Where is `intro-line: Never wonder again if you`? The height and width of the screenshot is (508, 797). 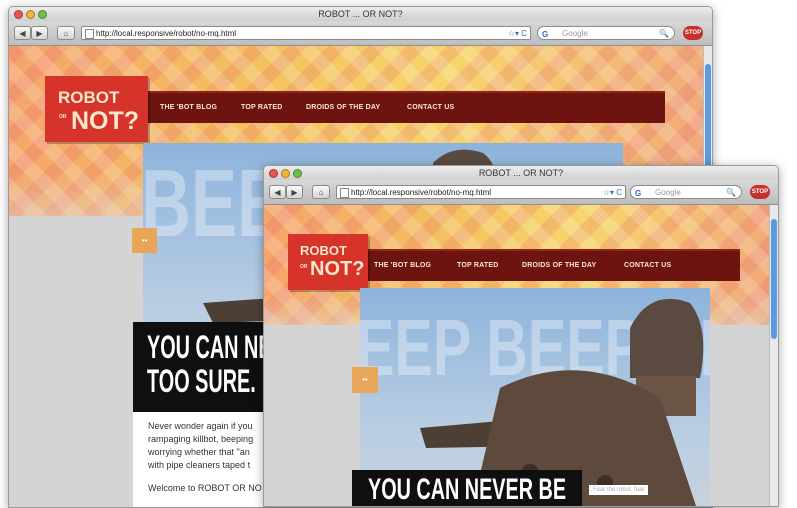 intro-line: Never wonder again if you is located at coordinates (200, 426).